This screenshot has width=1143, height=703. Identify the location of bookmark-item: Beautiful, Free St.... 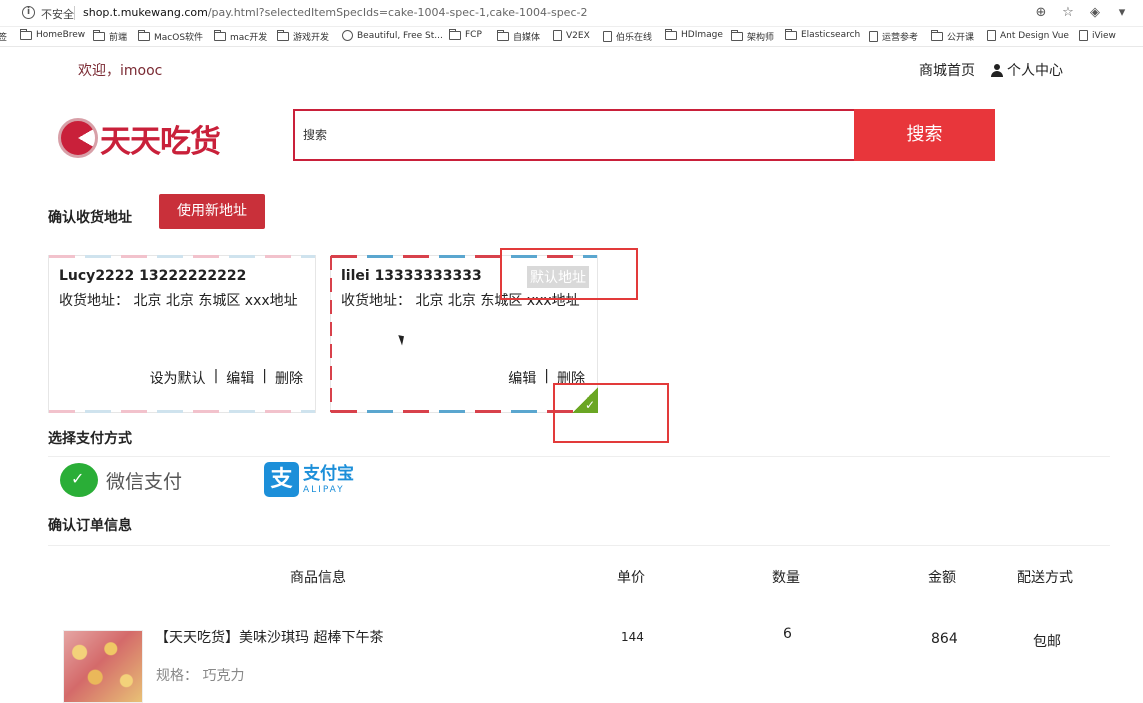
(392, 35).